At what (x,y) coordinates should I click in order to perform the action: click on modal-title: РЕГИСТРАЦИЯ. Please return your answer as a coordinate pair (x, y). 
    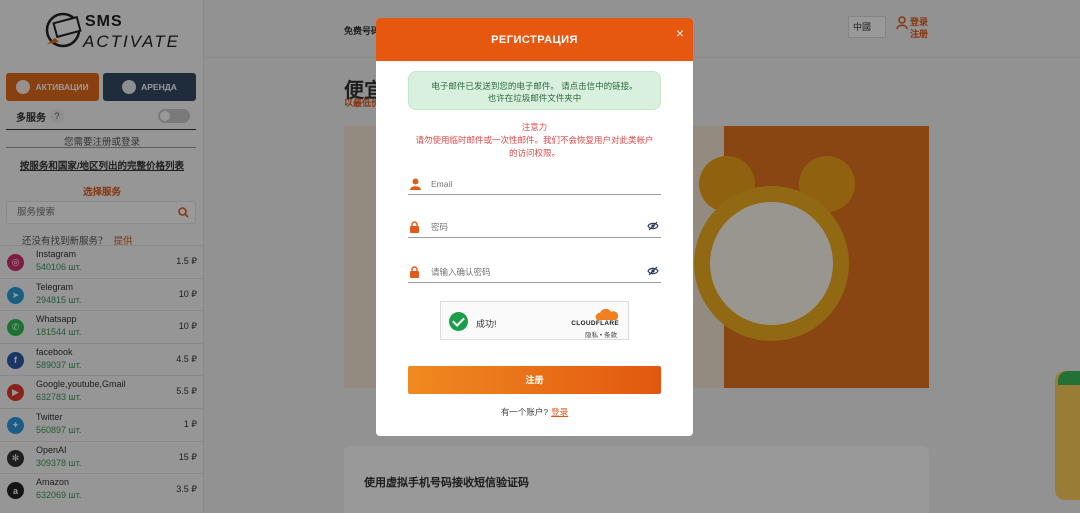
    Looking at the image, I should click on (534, 40).